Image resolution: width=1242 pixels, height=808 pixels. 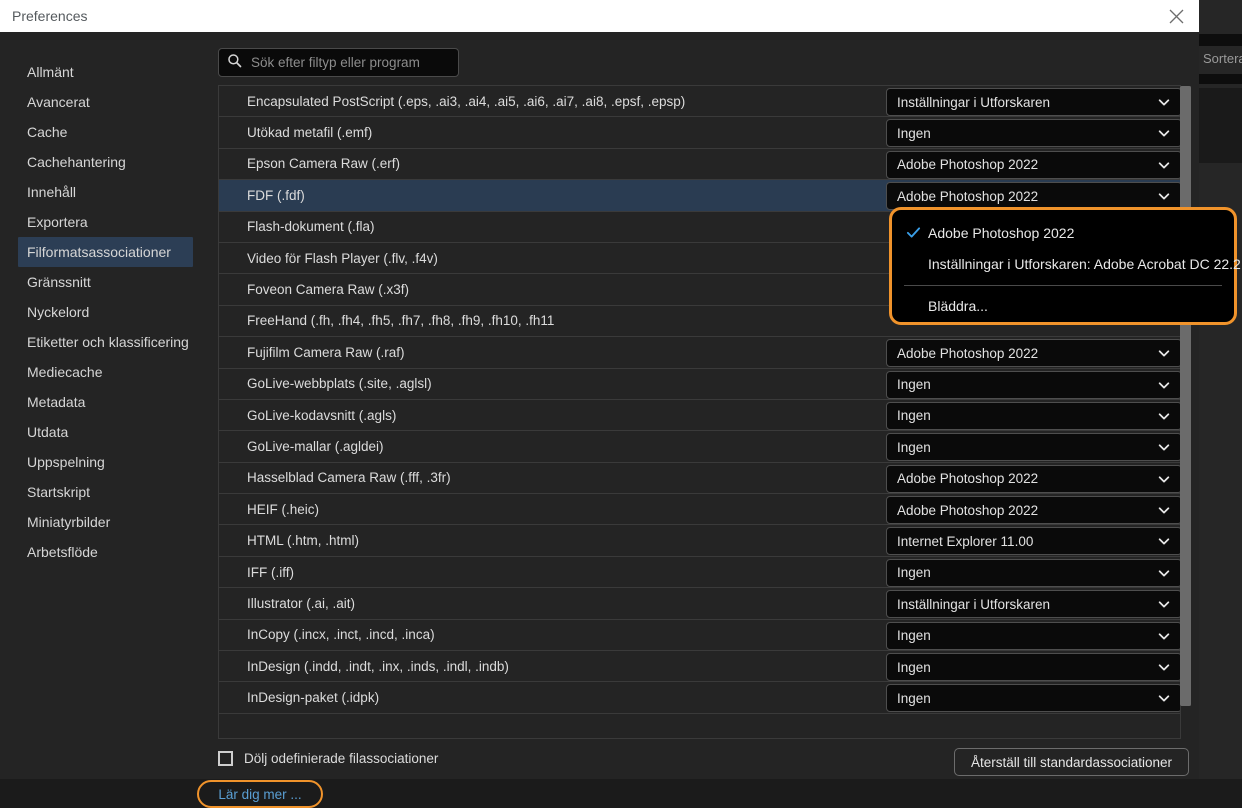 What do you see at coordinates (100, 222) in the screenshot?
I see `sidebar-item-exportera: Exportera` at bounding box center [100, 222].